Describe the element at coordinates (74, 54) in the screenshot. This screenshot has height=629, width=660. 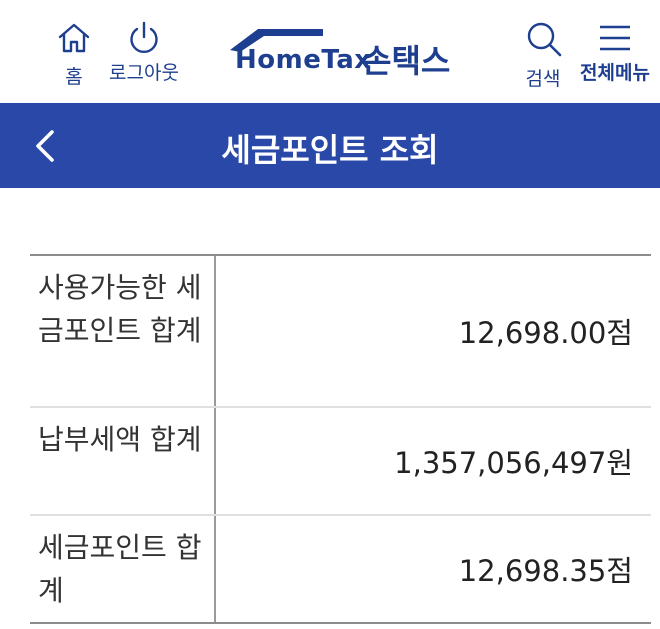
I see `home-button: 홈` at that location.